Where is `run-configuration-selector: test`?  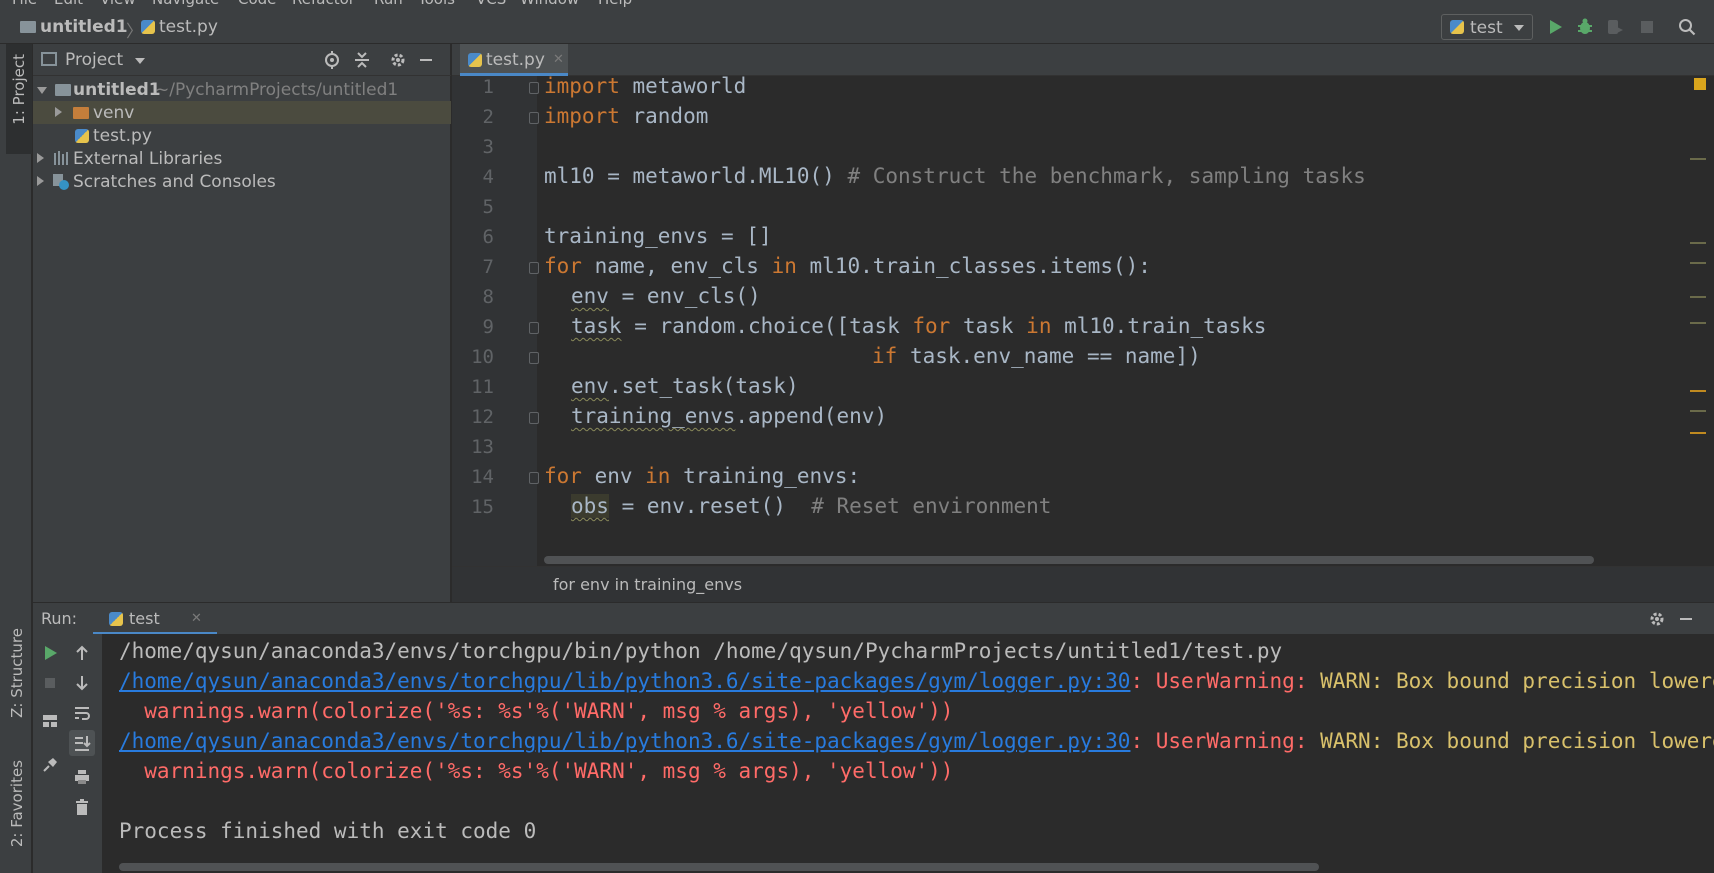 run-configuration-selector: test is located at coordinates (1487, 27).